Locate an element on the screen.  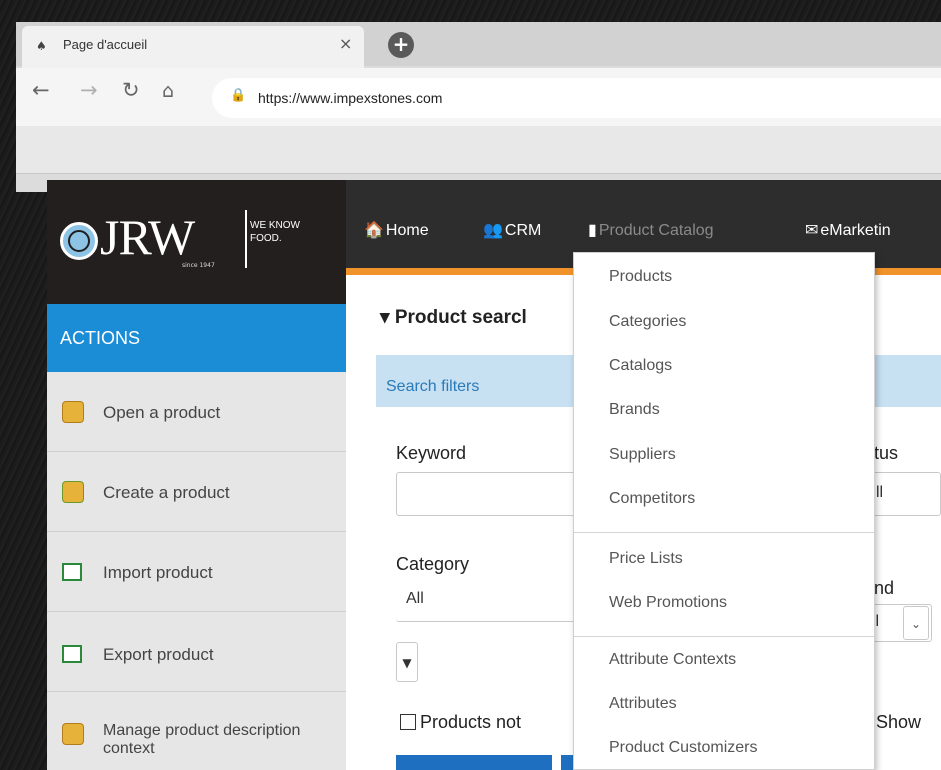
nav-crm: 👥 CRM is located at coordinates (512, 230).